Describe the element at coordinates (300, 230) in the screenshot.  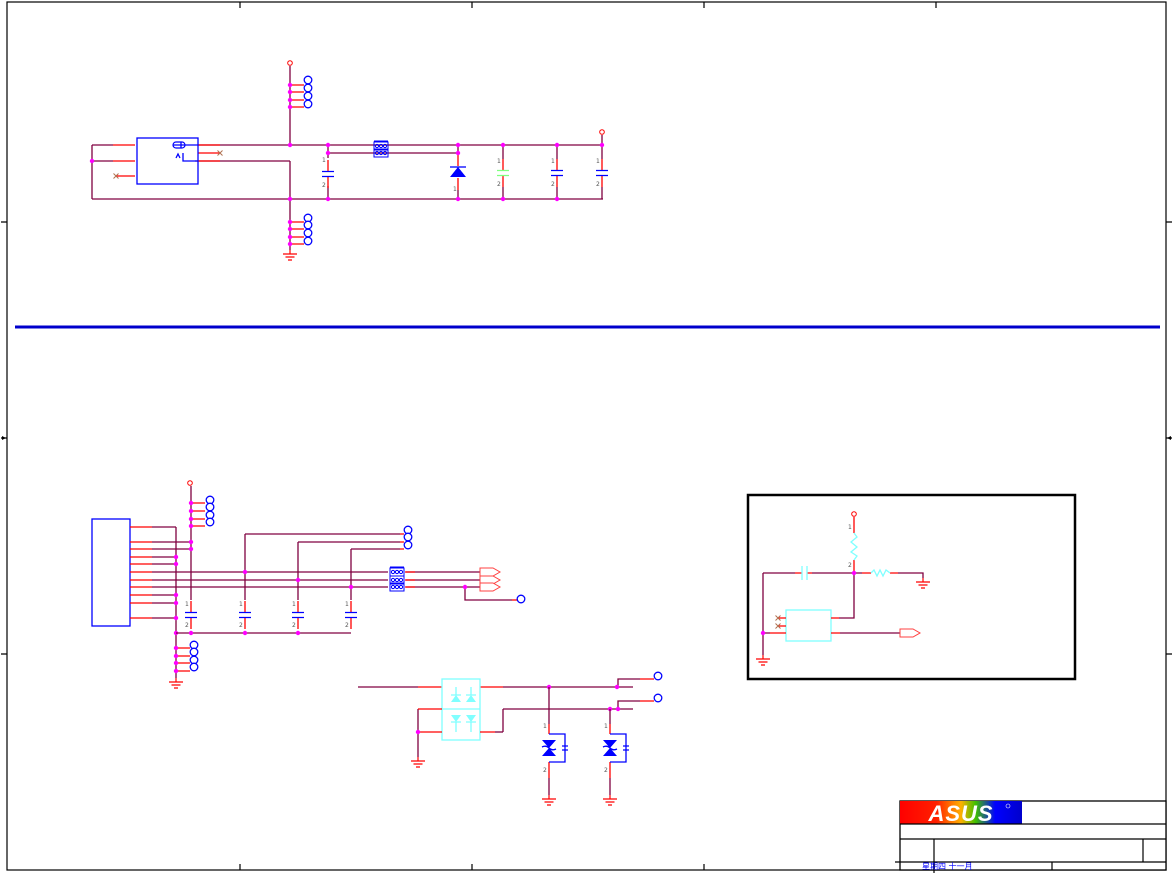
I see `ground-test-points` at that location.